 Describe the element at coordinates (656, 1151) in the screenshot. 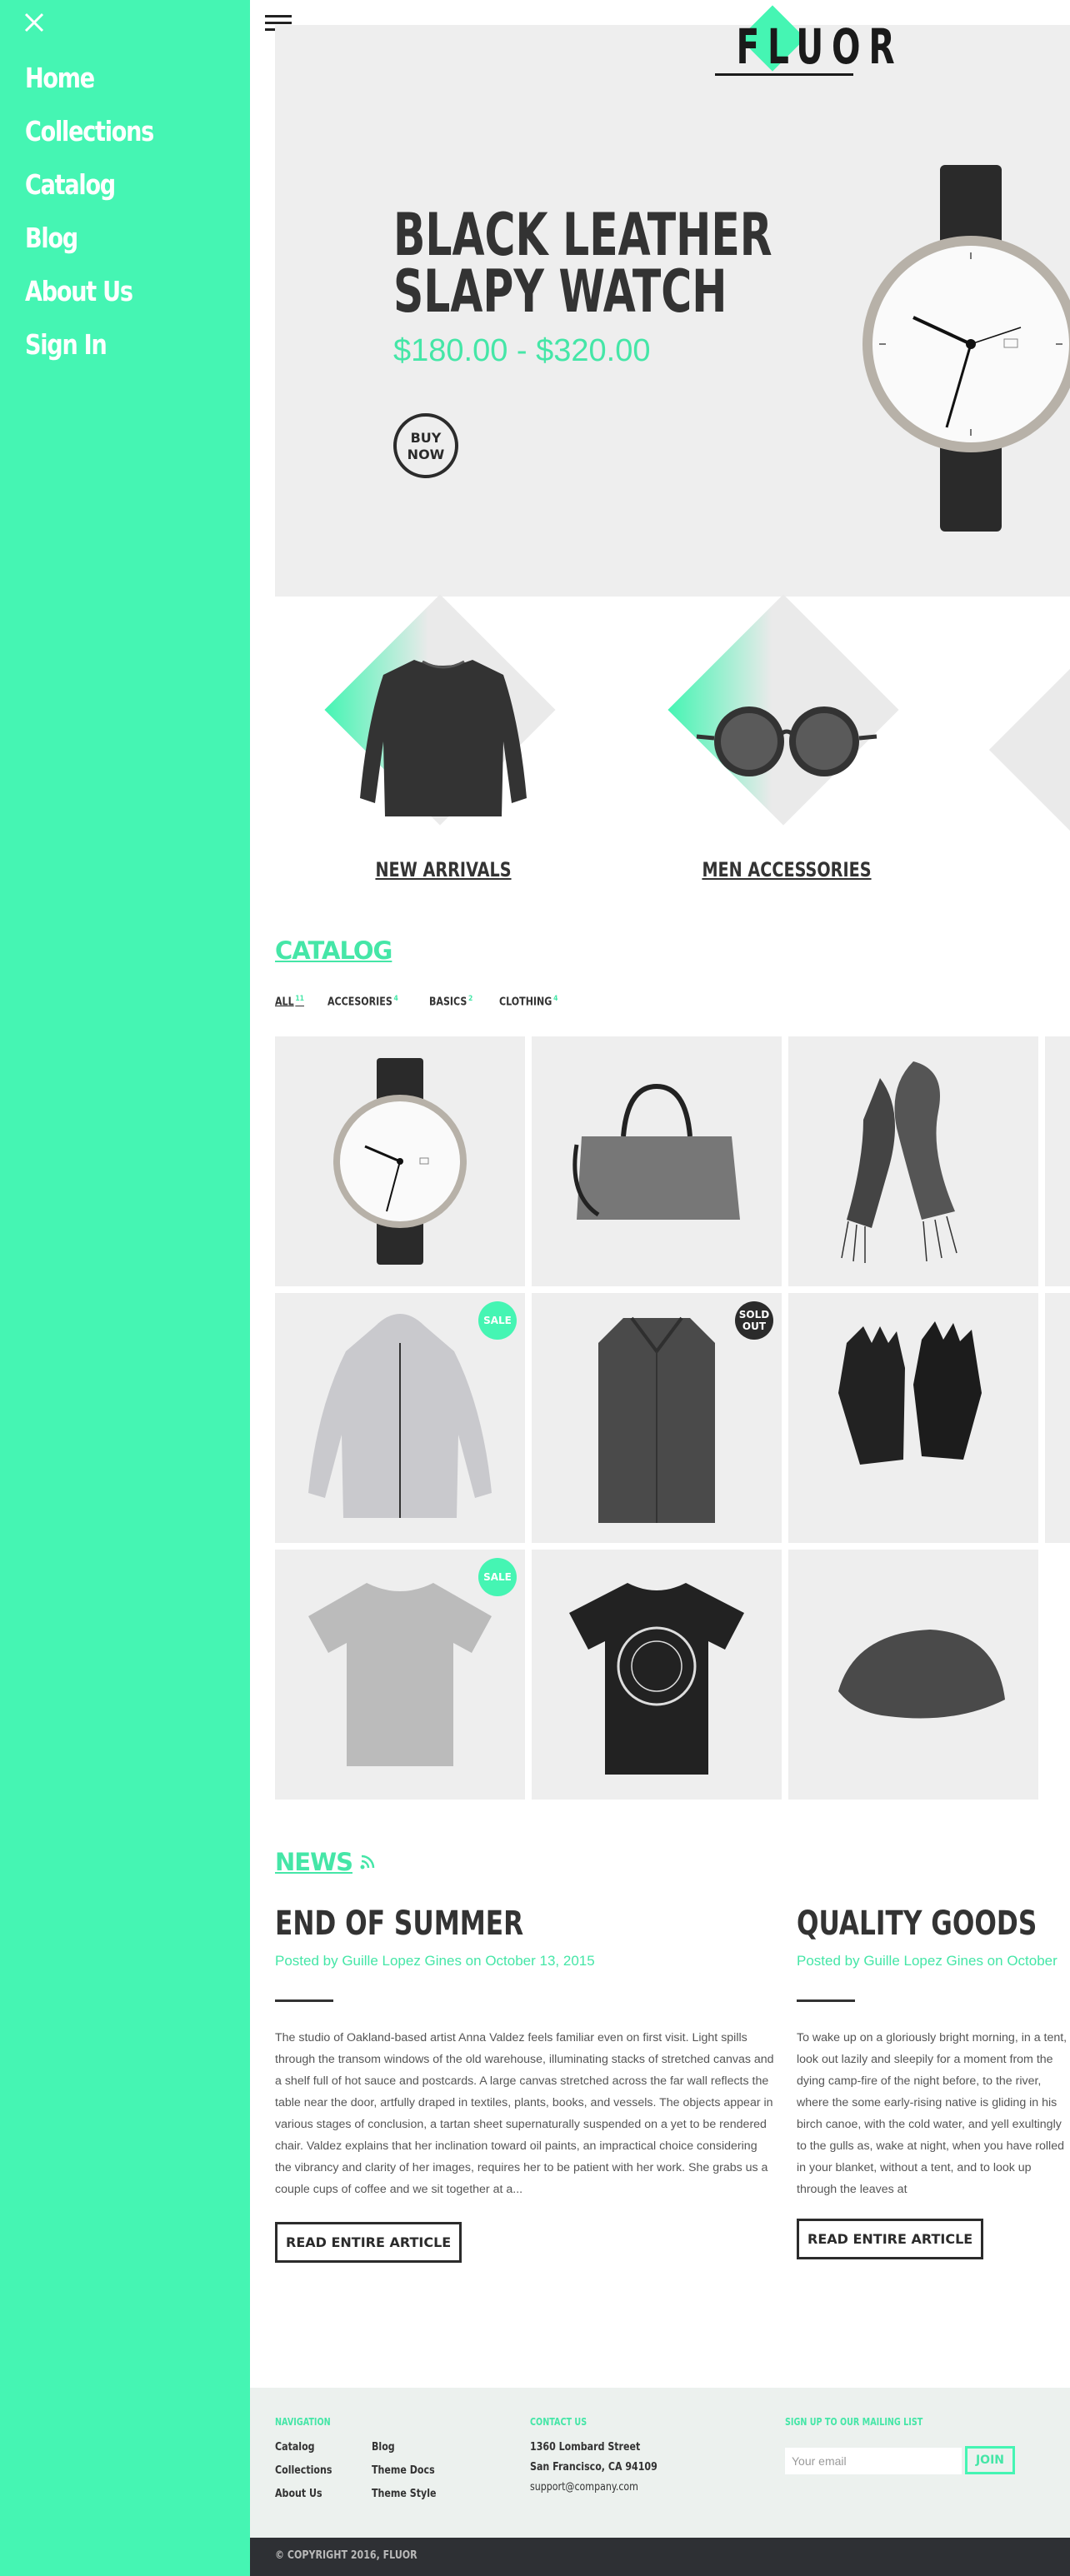

I see `bag-image` at that location.